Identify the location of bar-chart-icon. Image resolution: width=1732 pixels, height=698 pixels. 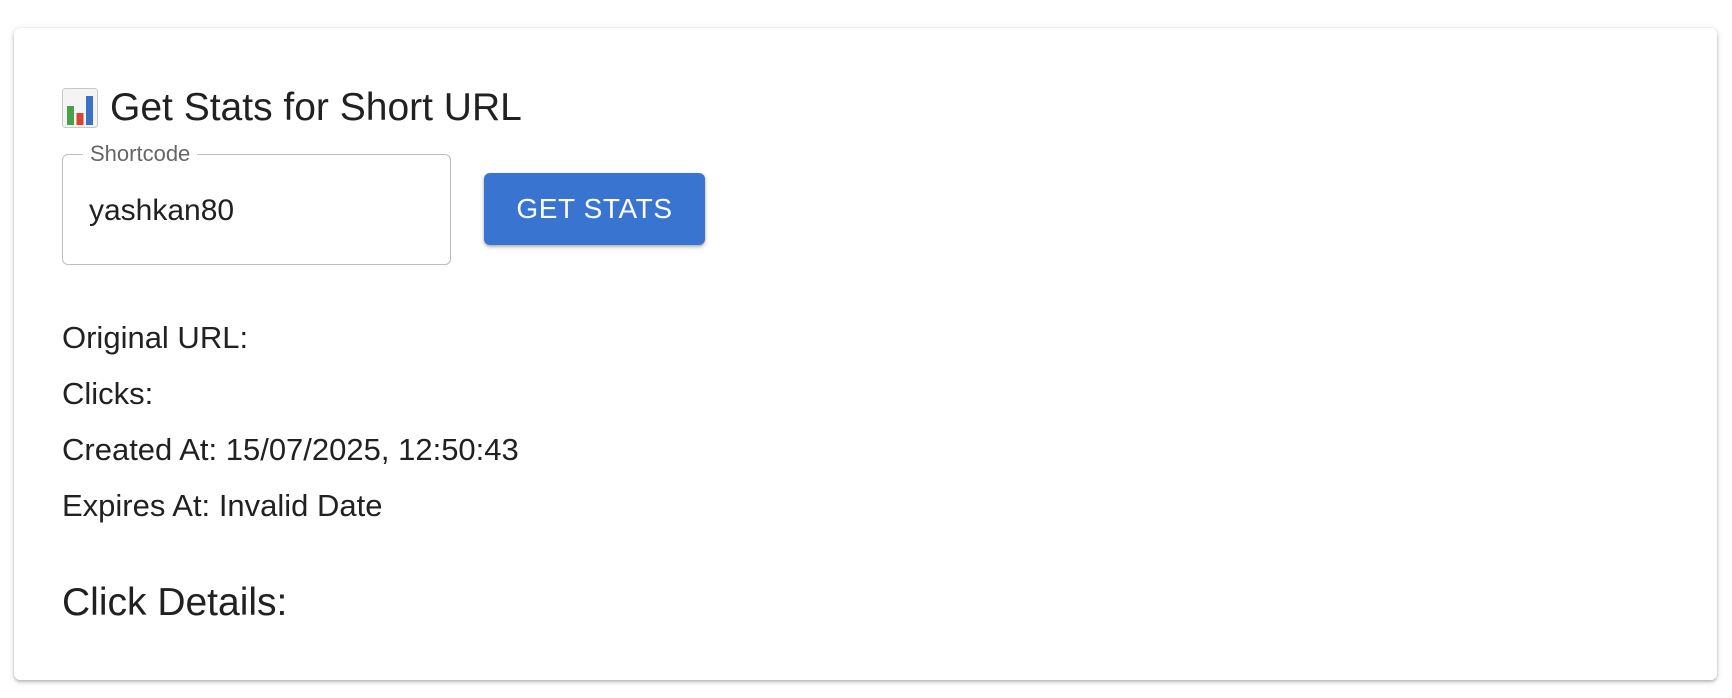
(80, 108).